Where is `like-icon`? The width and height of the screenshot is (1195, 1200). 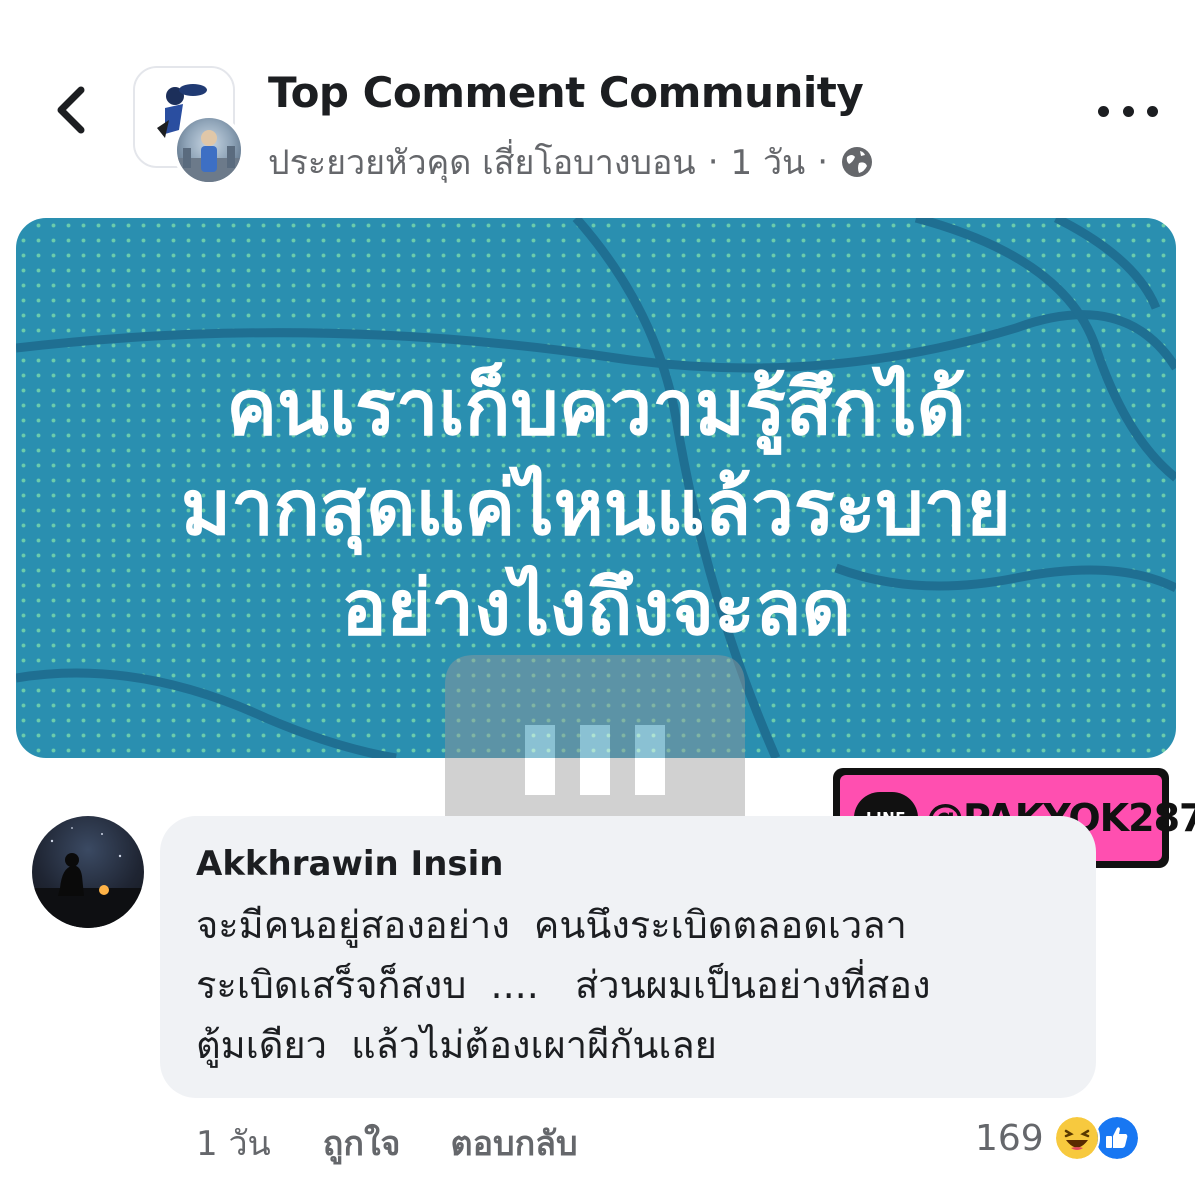 like-icon is located at coordinates (1116, 1138).